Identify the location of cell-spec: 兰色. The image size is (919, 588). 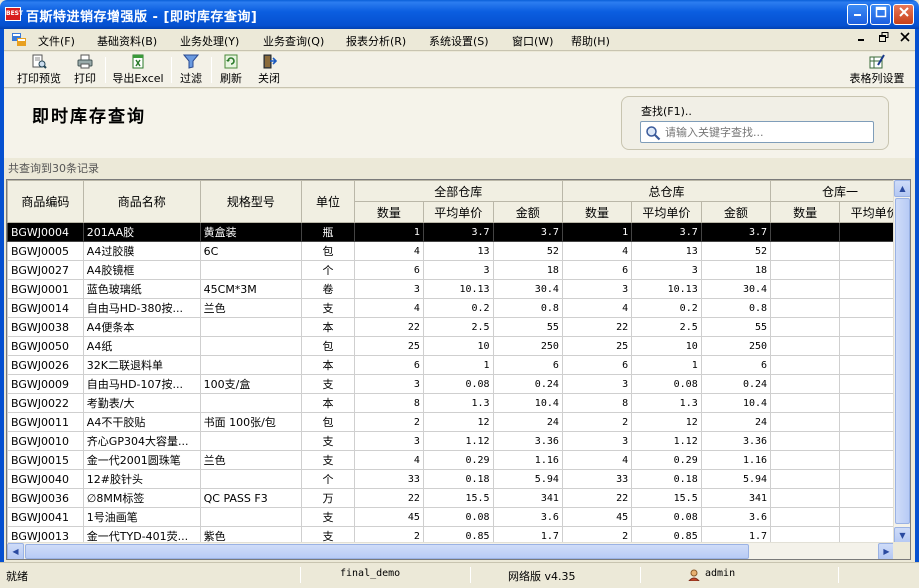
(251, 460).